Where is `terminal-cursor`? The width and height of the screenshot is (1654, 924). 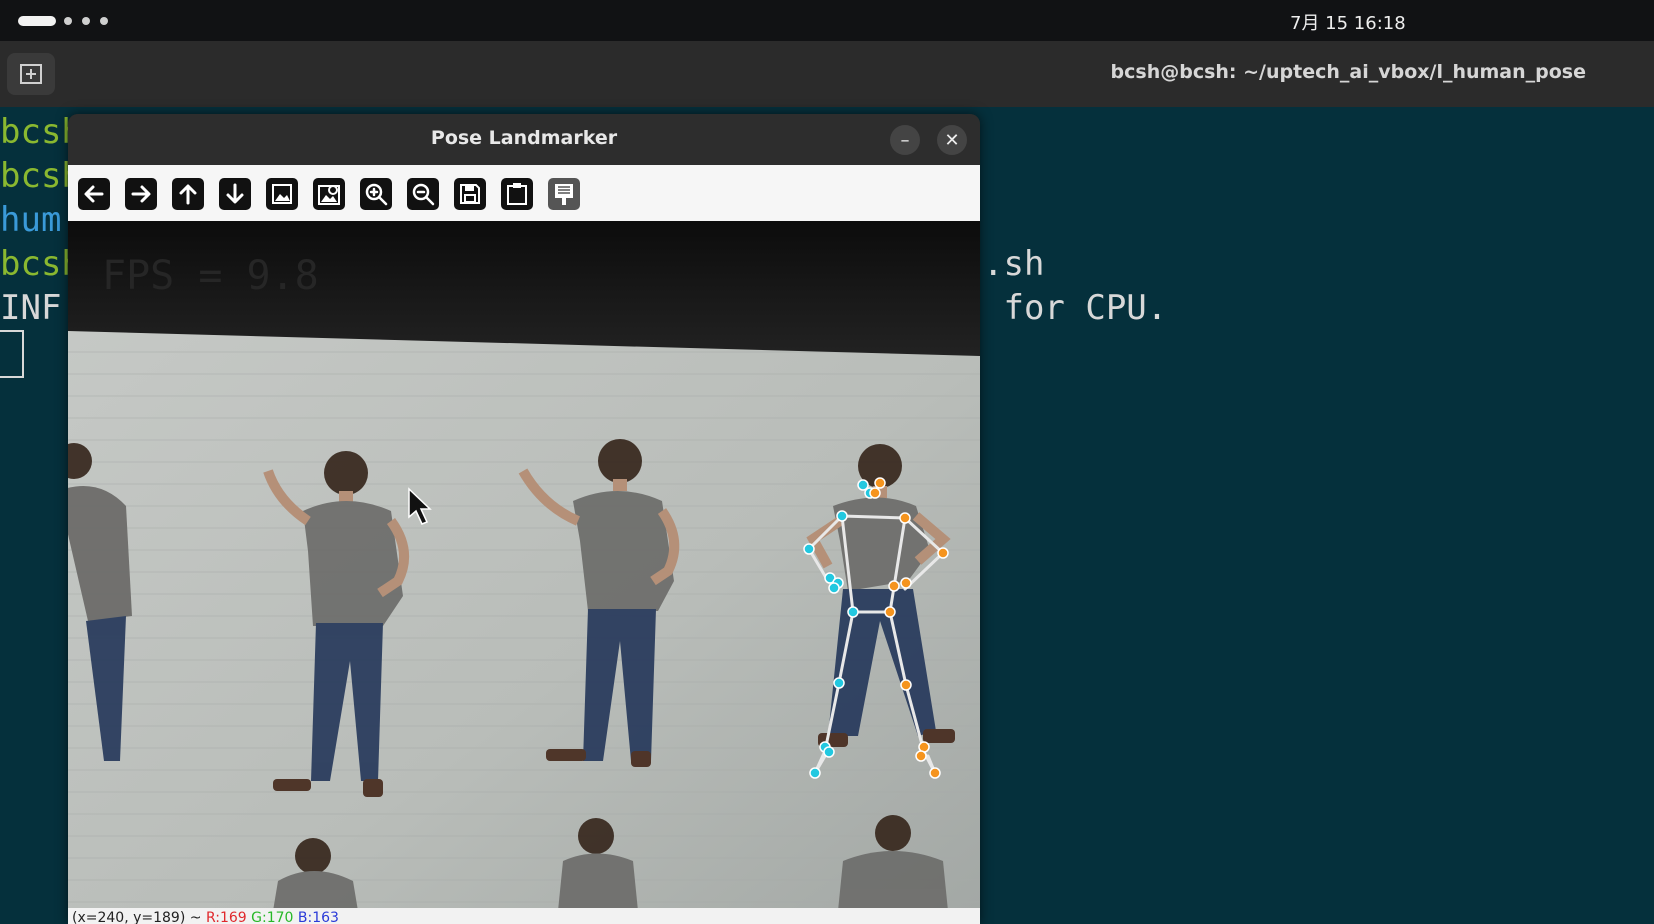 terminal-cursor is located at coordinates (12, 354).